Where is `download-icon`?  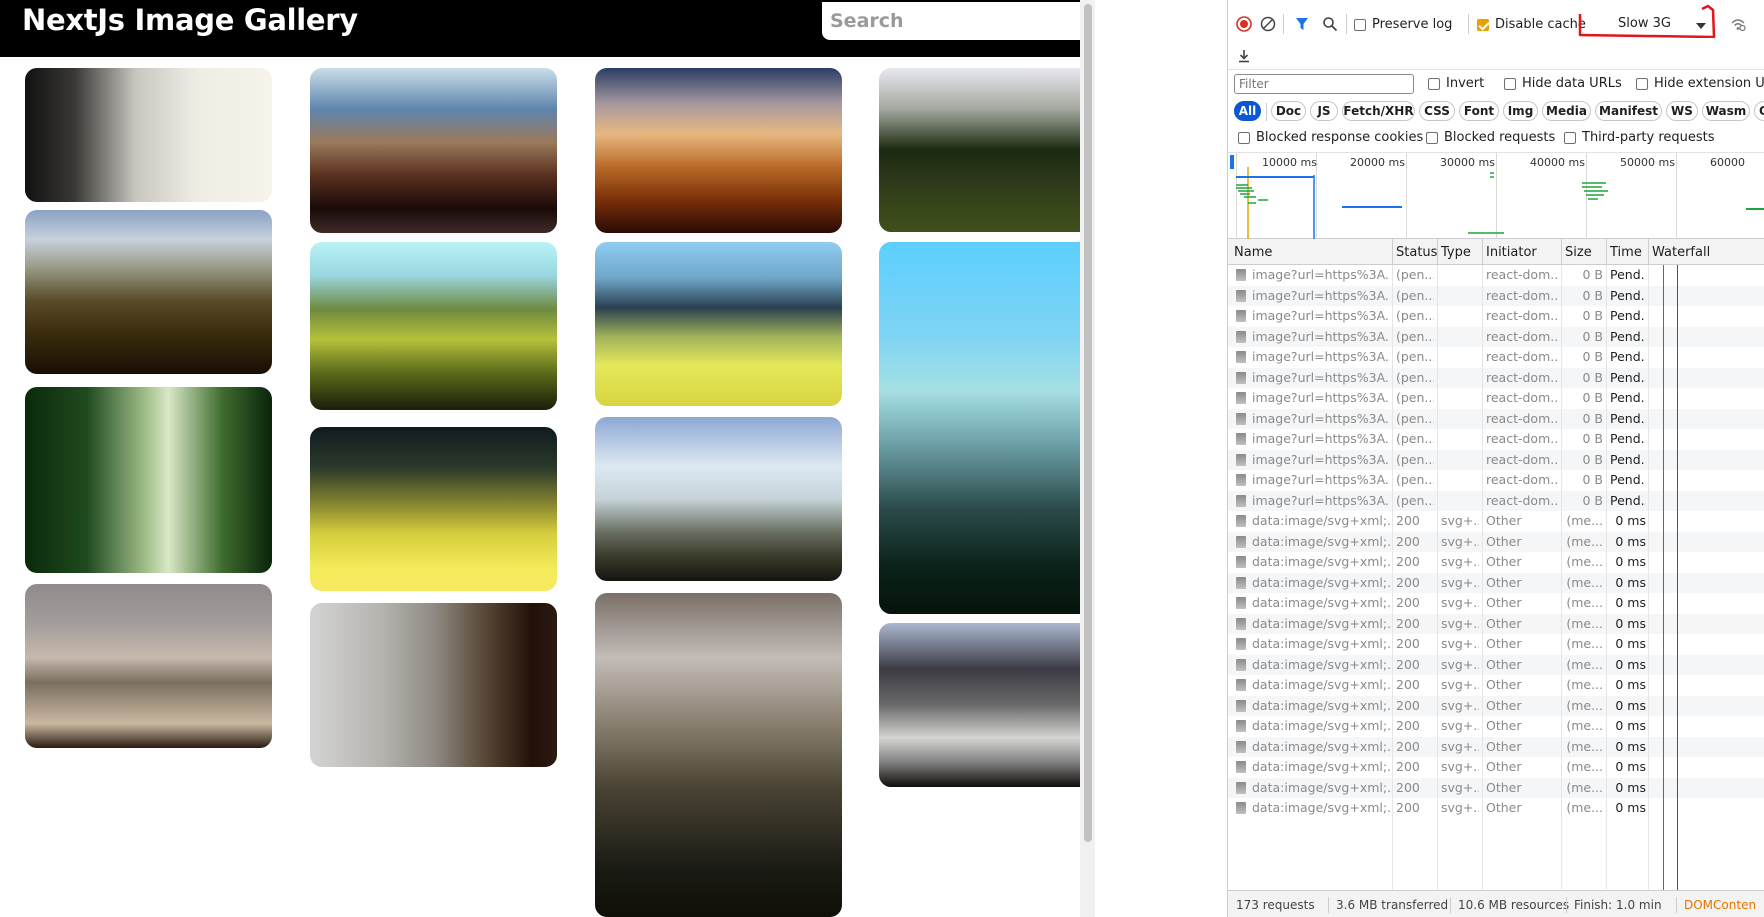
download-icon is located at coordinates (1244, 56).